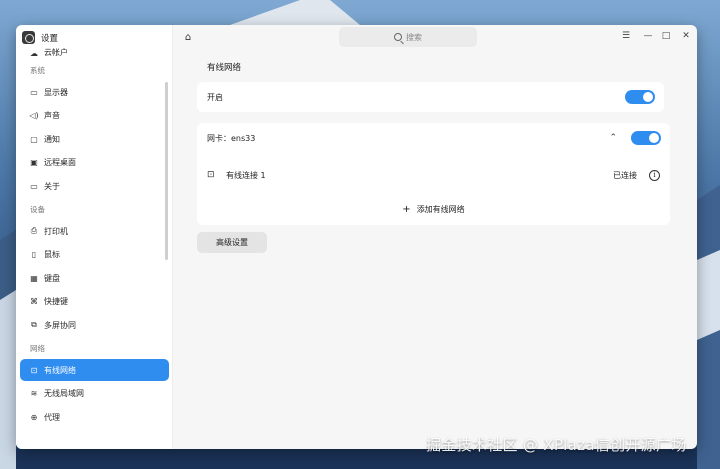 The width and height of the screenshot is (720, 469). What do you see at coordinates (231, 138) in the screenshot?
I see `adapter-label: 网卡：ens33` at bounding box center [231, 138].